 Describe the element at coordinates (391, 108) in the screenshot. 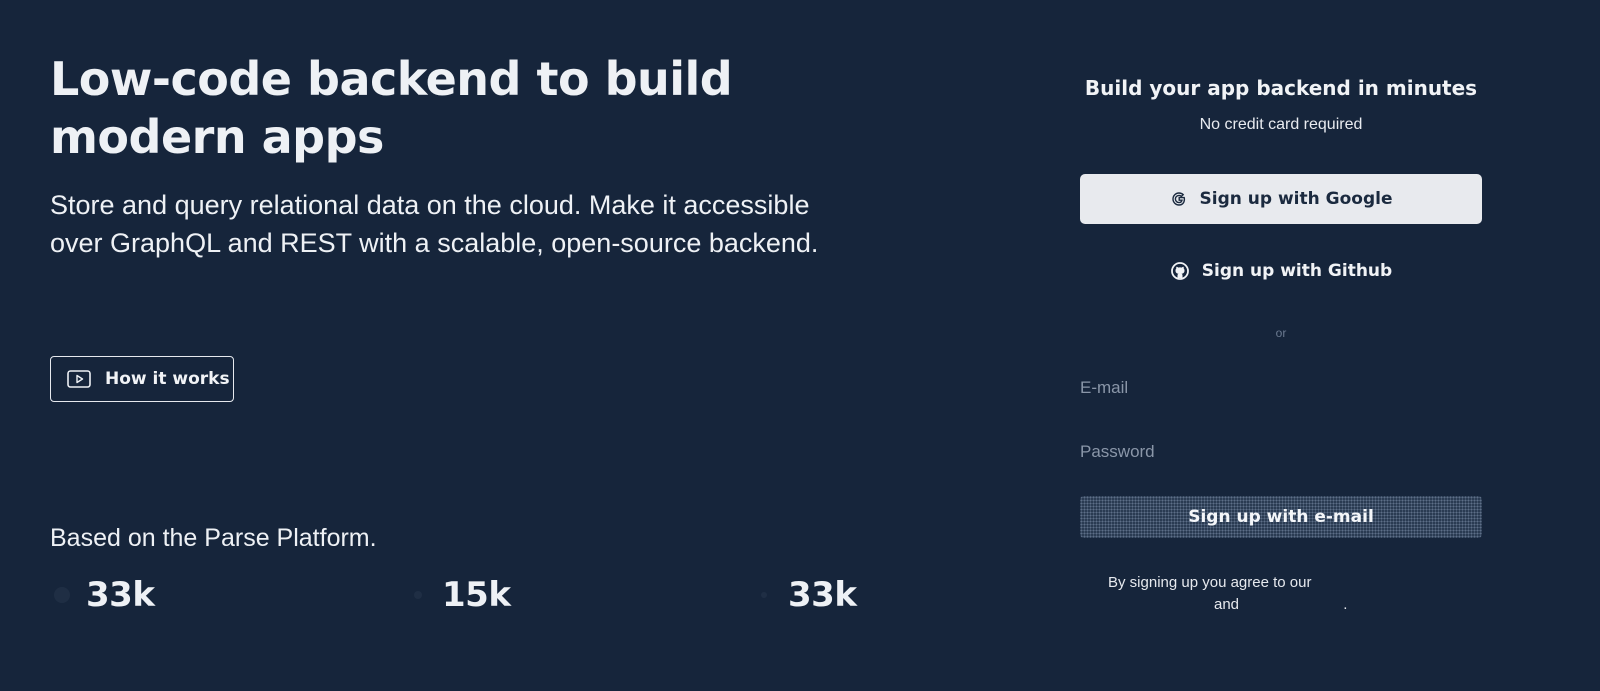

I see `hero-title: Low-code backend to build modern apps` at that location.